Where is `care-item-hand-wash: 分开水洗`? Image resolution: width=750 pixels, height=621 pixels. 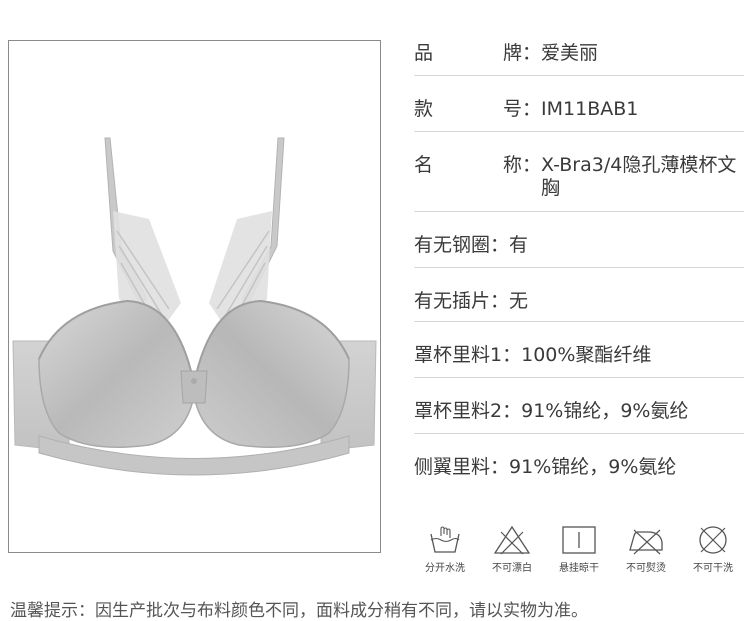 care-item-hand-wash: 分开水洗 is located at coordinates (445, 549).